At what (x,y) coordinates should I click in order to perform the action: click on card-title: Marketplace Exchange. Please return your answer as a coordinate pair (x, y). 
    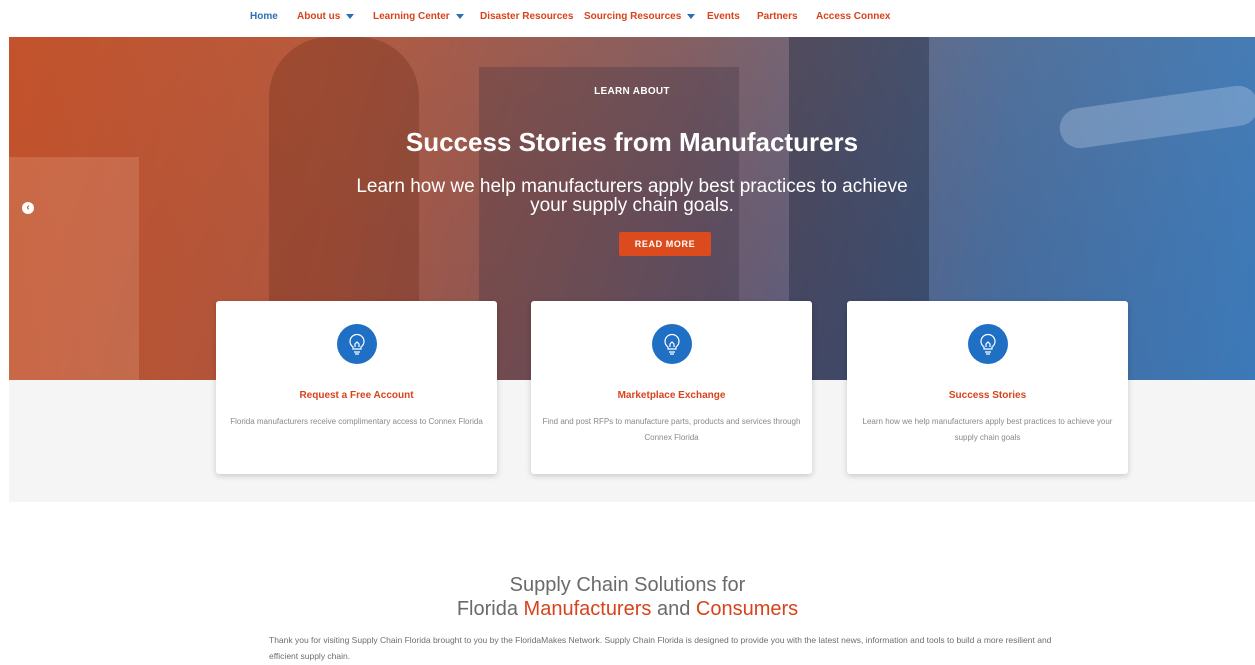
    Looking at the image, I should click on (671, 395).